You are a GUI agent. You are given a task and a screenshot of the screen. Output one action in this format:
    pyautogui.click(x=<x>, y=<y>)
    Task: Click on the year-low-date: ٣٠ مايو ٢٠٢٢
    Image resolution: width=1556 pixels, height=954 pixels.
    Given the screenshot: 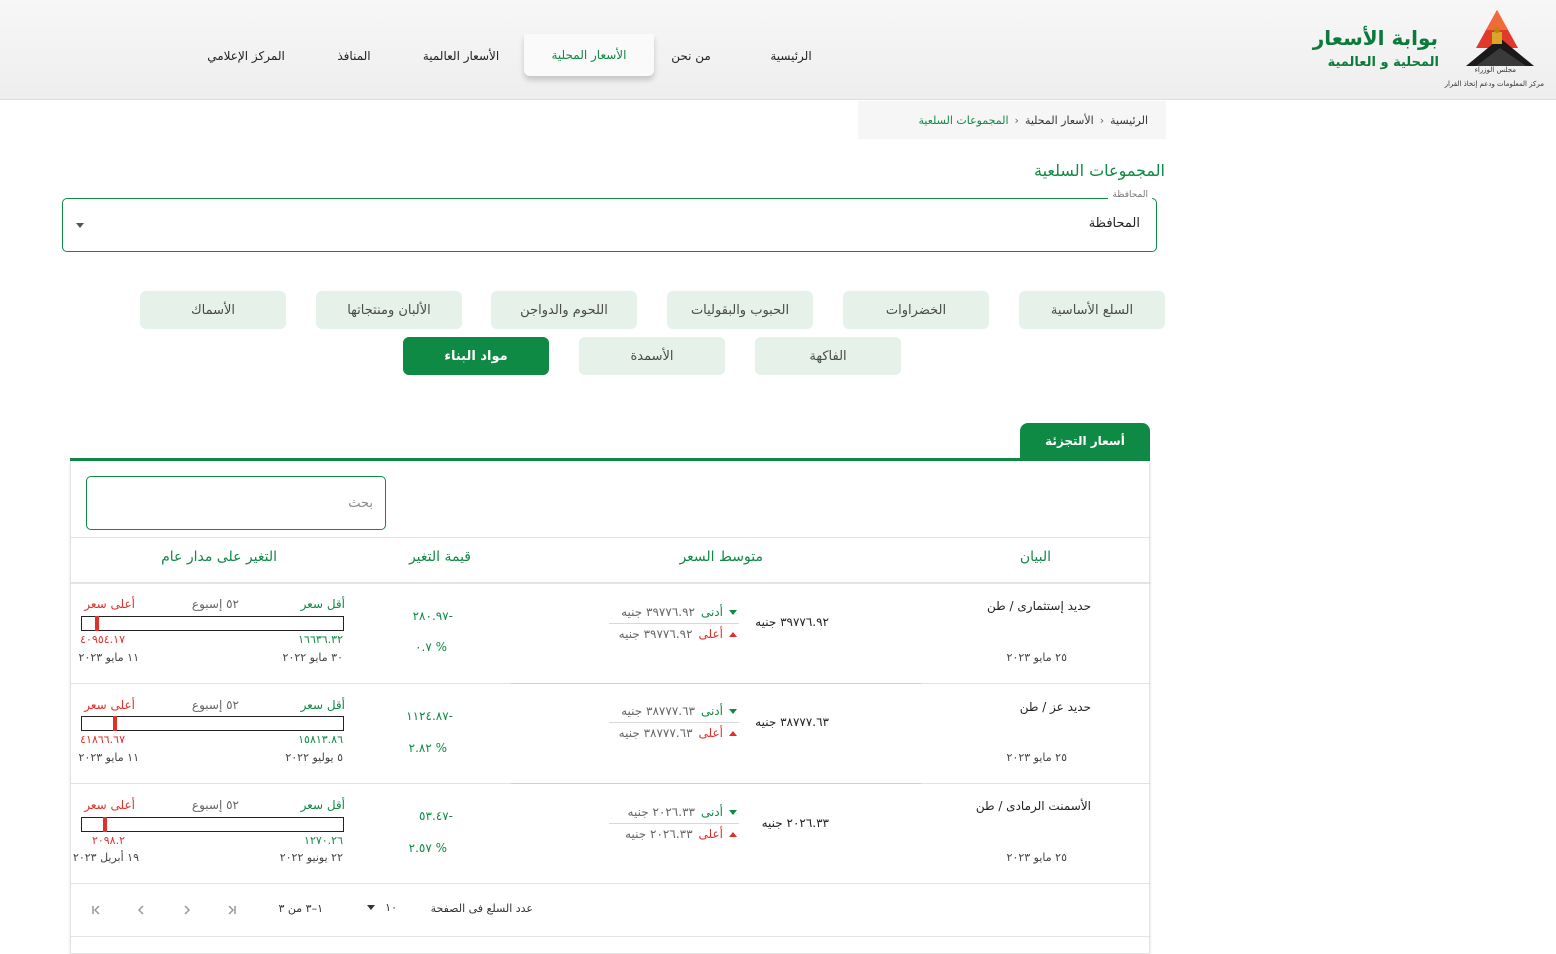 What is the action you would take?
    pyautogui.click(x=312, y=657)
    